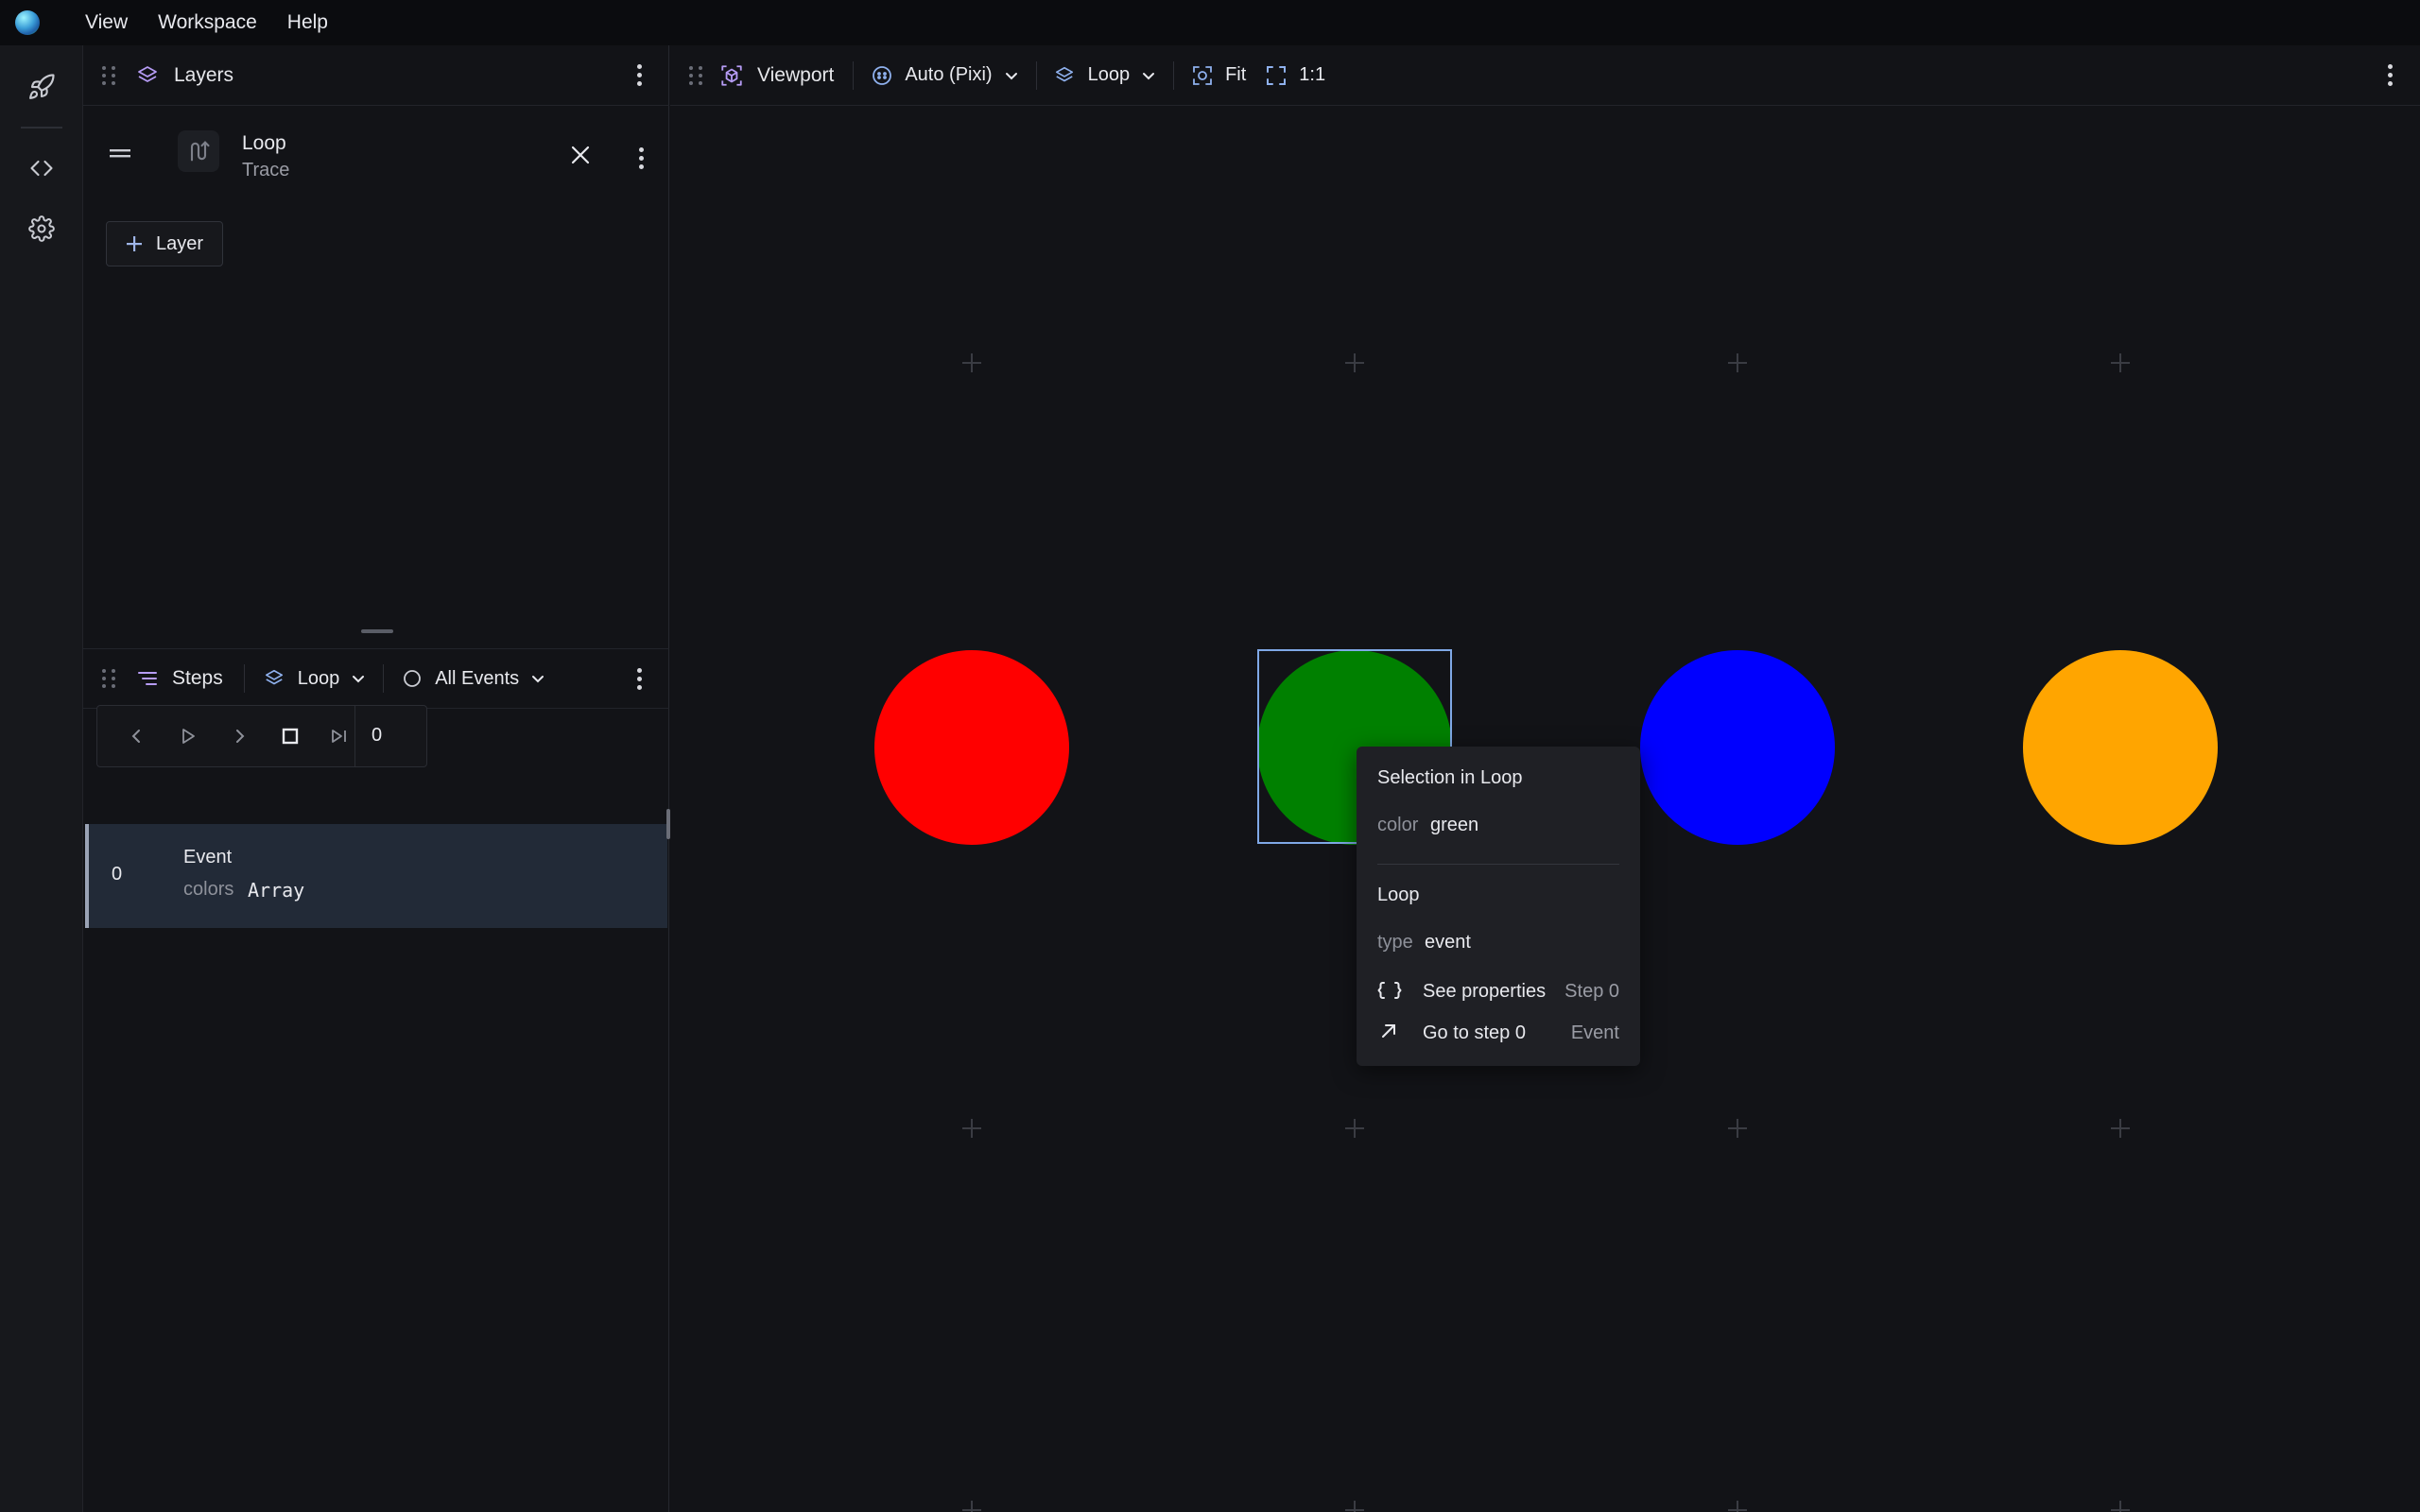  What do you see at coordinates (107, 22) in the screenshot?
I see `menu-view: View` at bounding box center [107, 22].